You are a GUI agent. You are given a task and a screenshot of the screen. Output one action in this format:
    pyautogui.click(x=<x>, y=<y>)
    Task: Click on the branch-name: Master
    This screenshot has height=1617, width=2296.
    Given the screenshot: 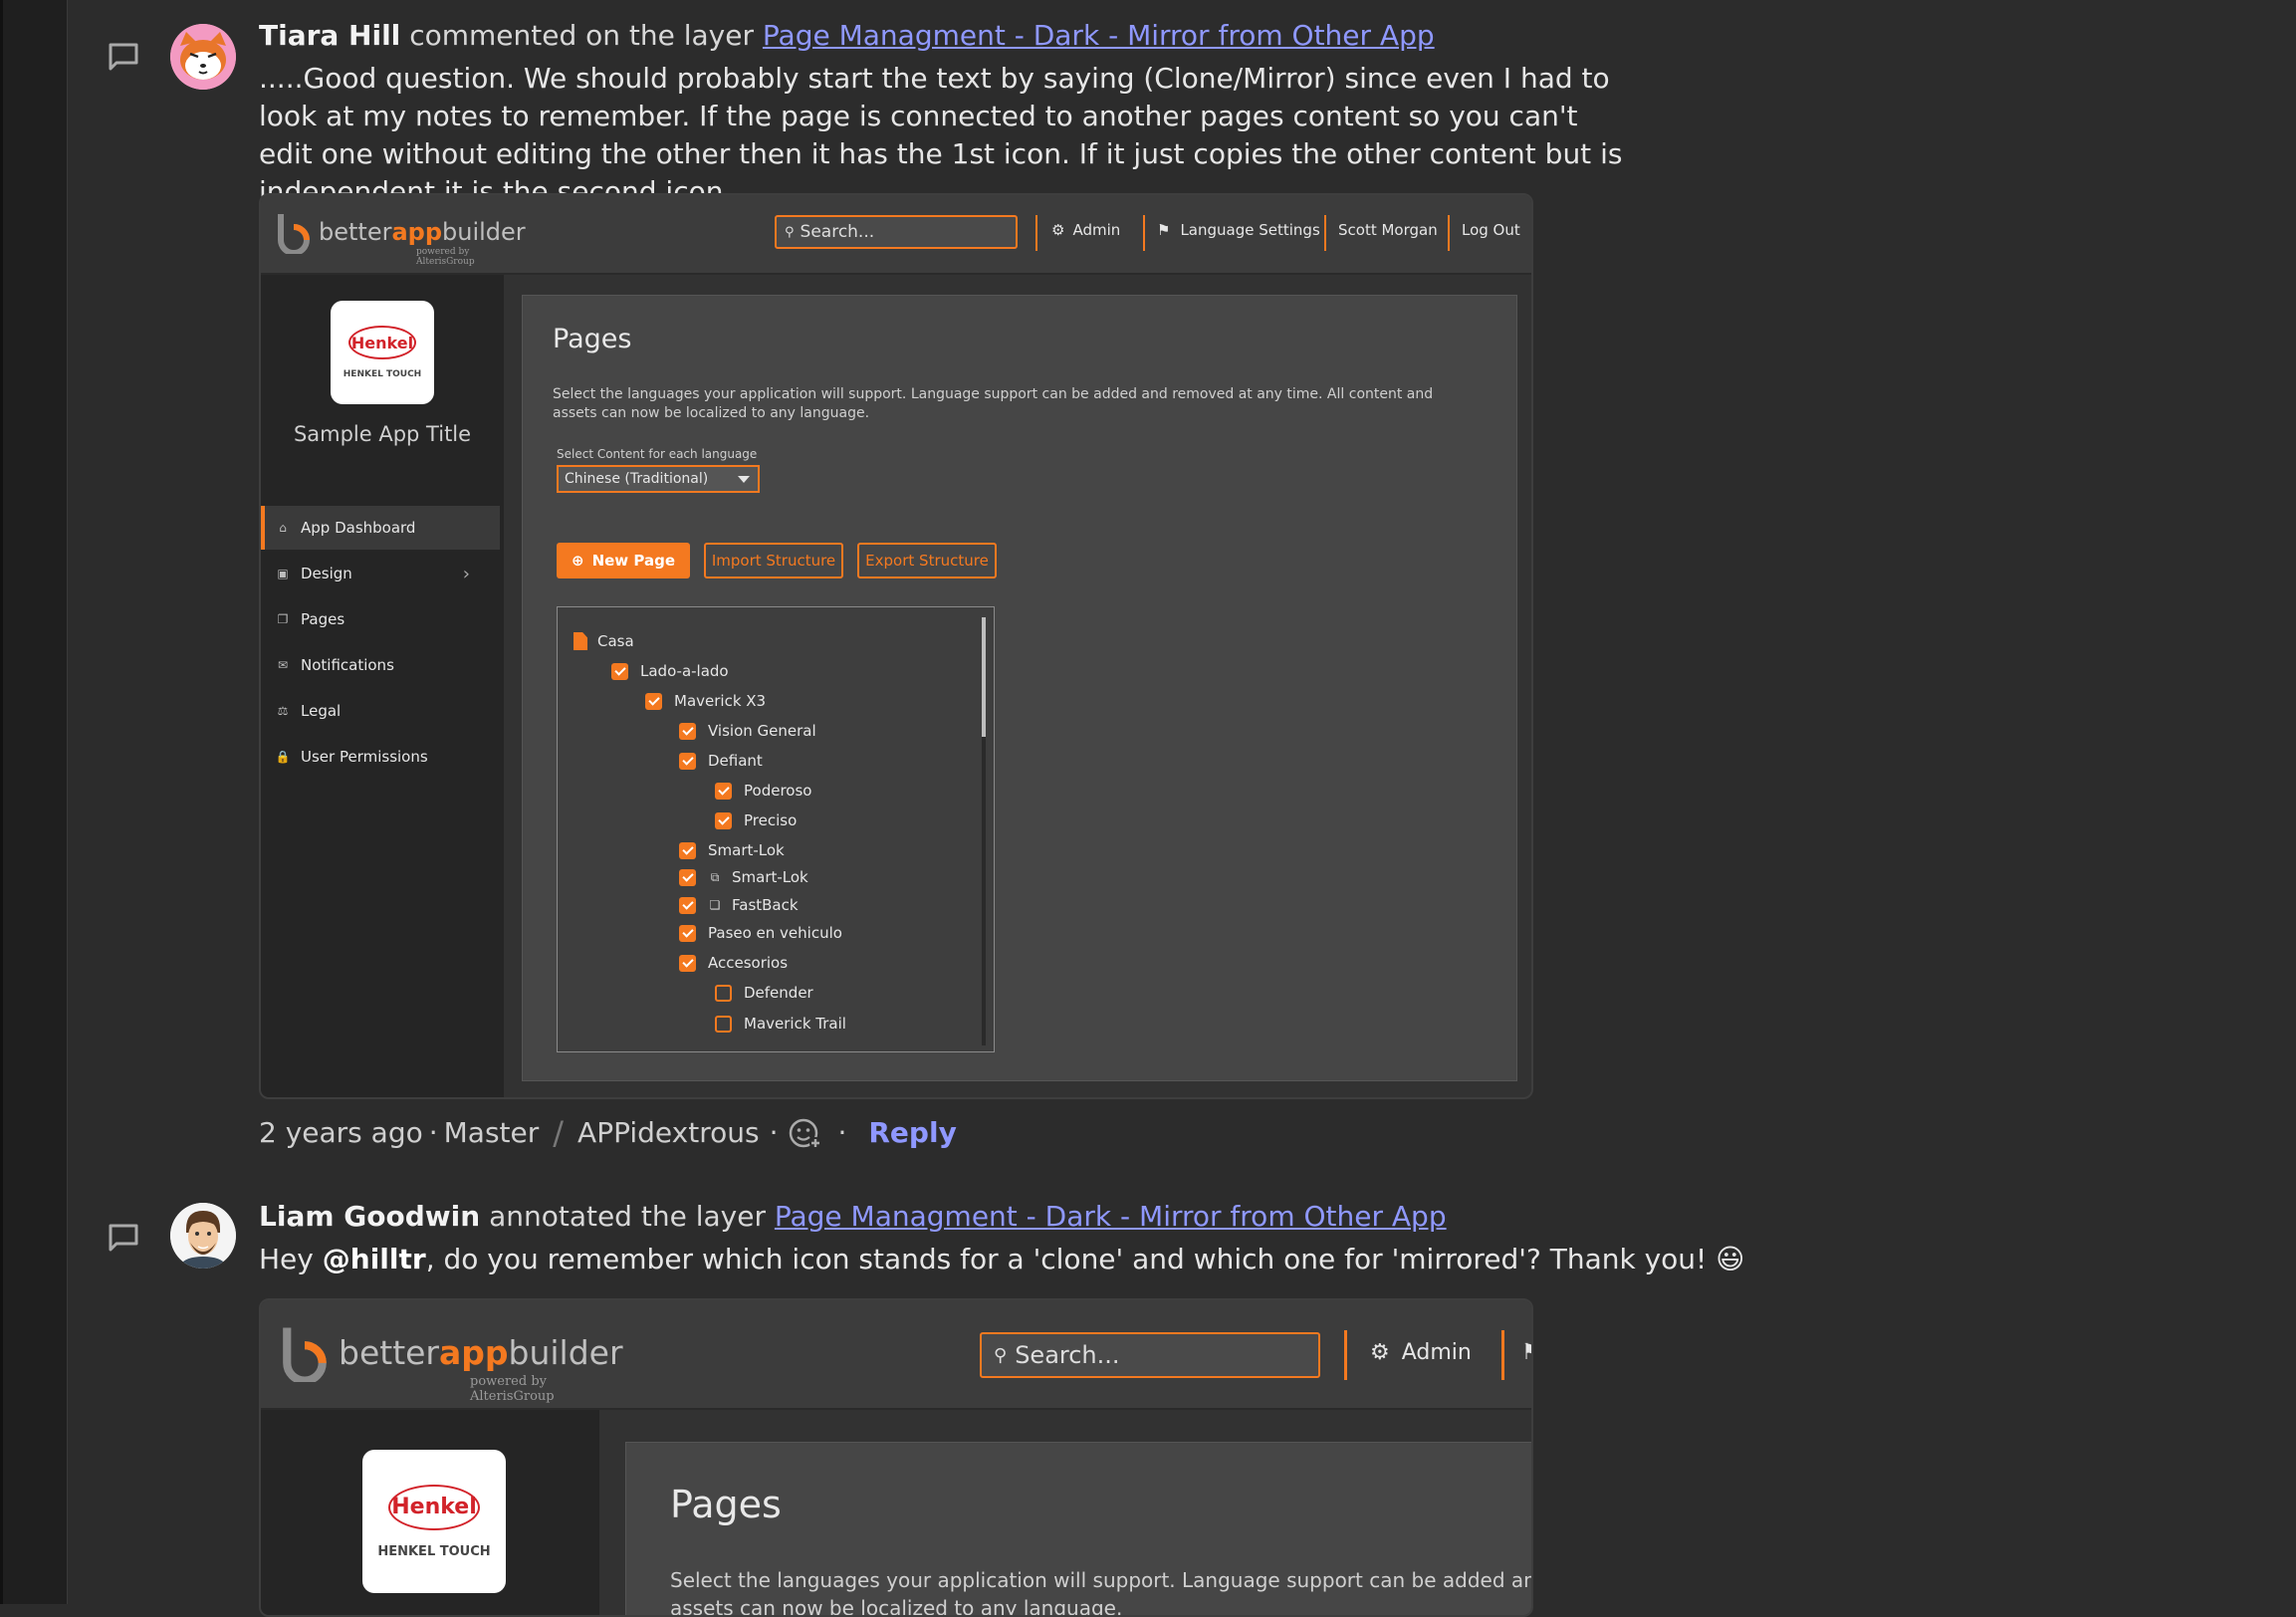 What is the action you would take?
    pyautogui.click(x=492, y=1133)
    